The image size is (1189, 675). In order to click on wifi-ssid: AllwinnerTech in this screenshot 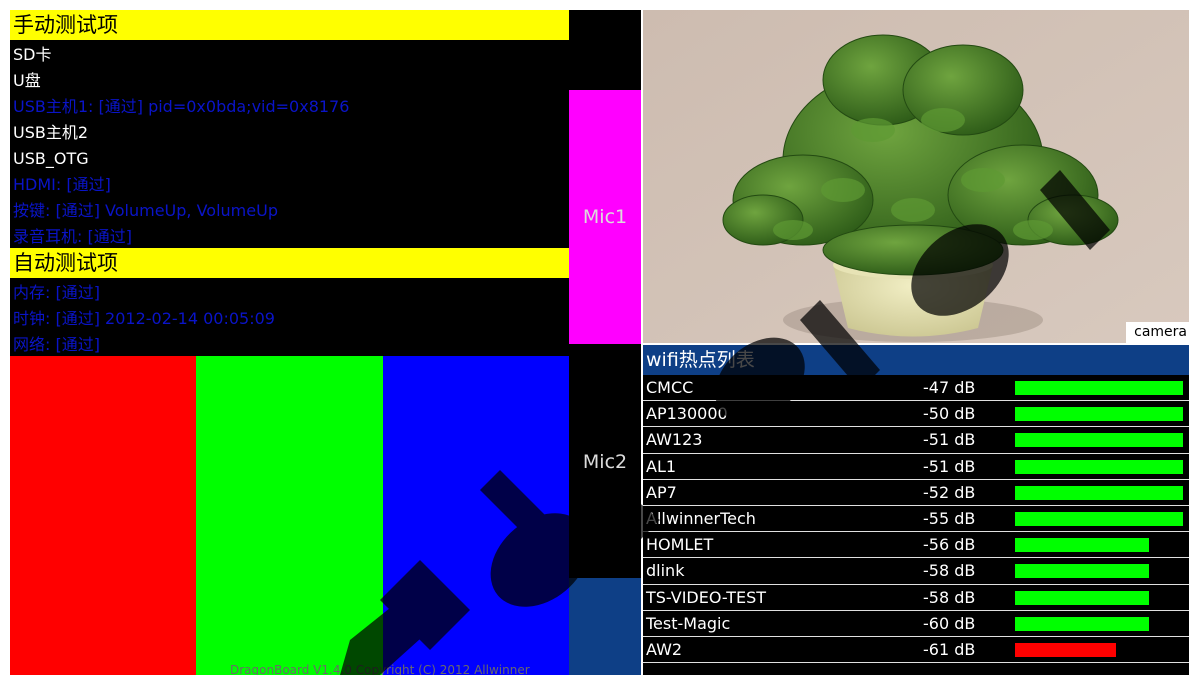, I will do `click(701, 518)`.